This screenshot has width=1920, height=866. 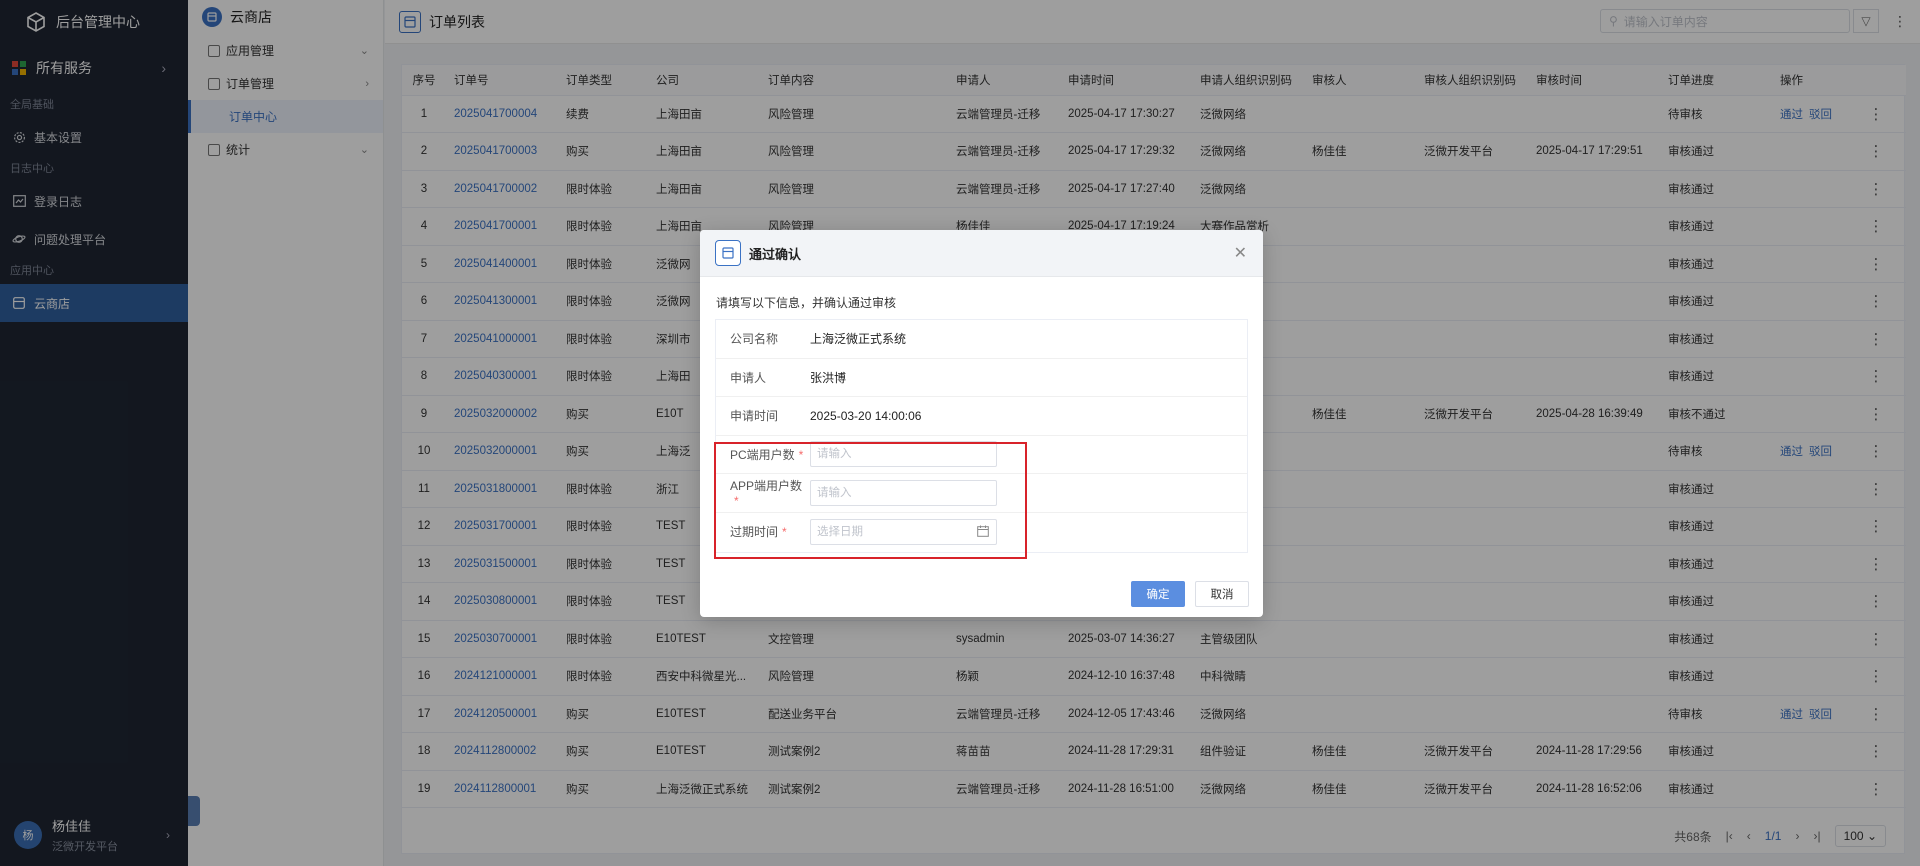 What do you see at coordinates (858, 339) in the screenshot?
I see `company-value: 上海泛微正式系统` at bounding box center [858, 339].